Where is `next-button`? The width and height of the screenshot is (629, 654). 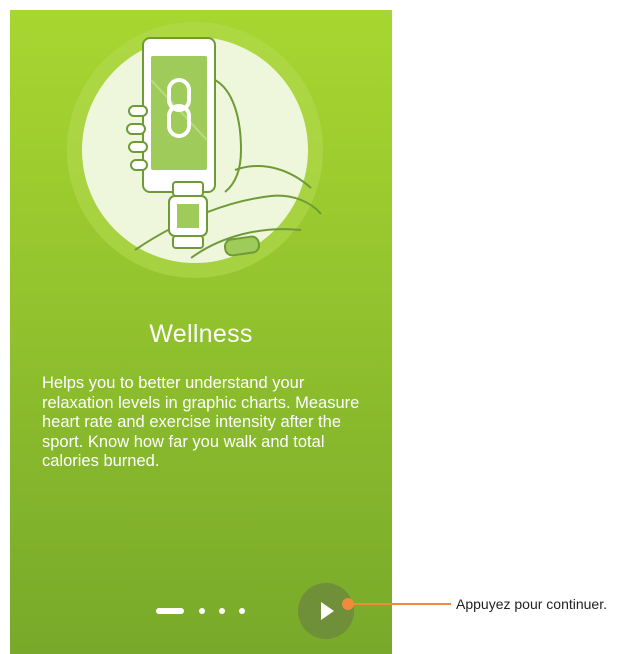 next-button is located at coordinates (326, 611).